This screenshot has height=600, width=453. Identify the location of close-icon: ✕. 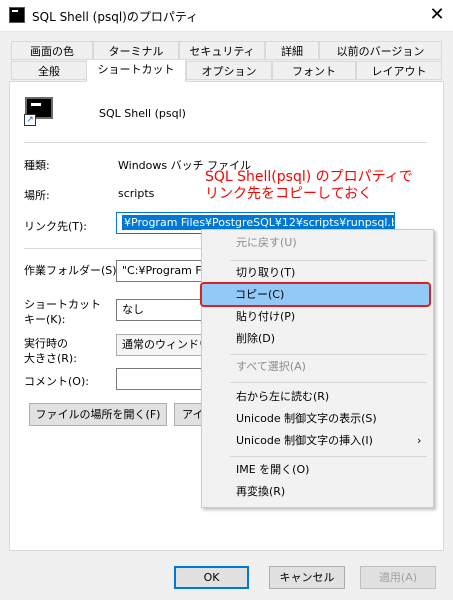
(437, 15).